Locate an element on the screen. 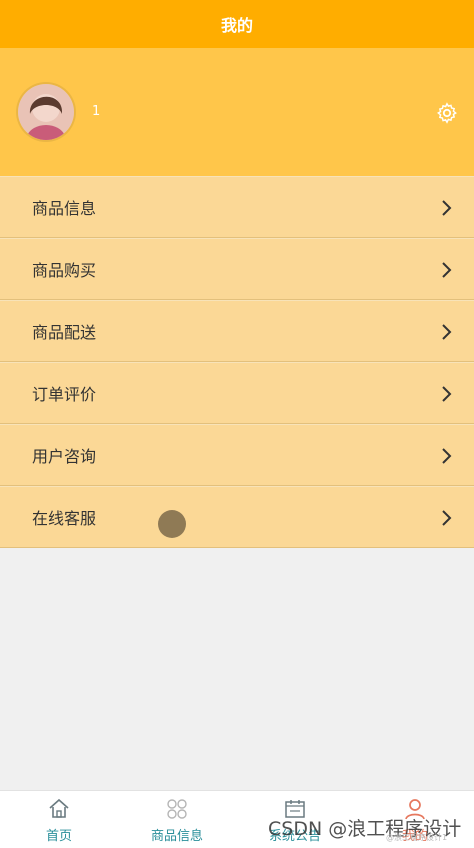 The image size is (474, 848). menu-item-label: 商品购买 is located at coordinates (64, 270).